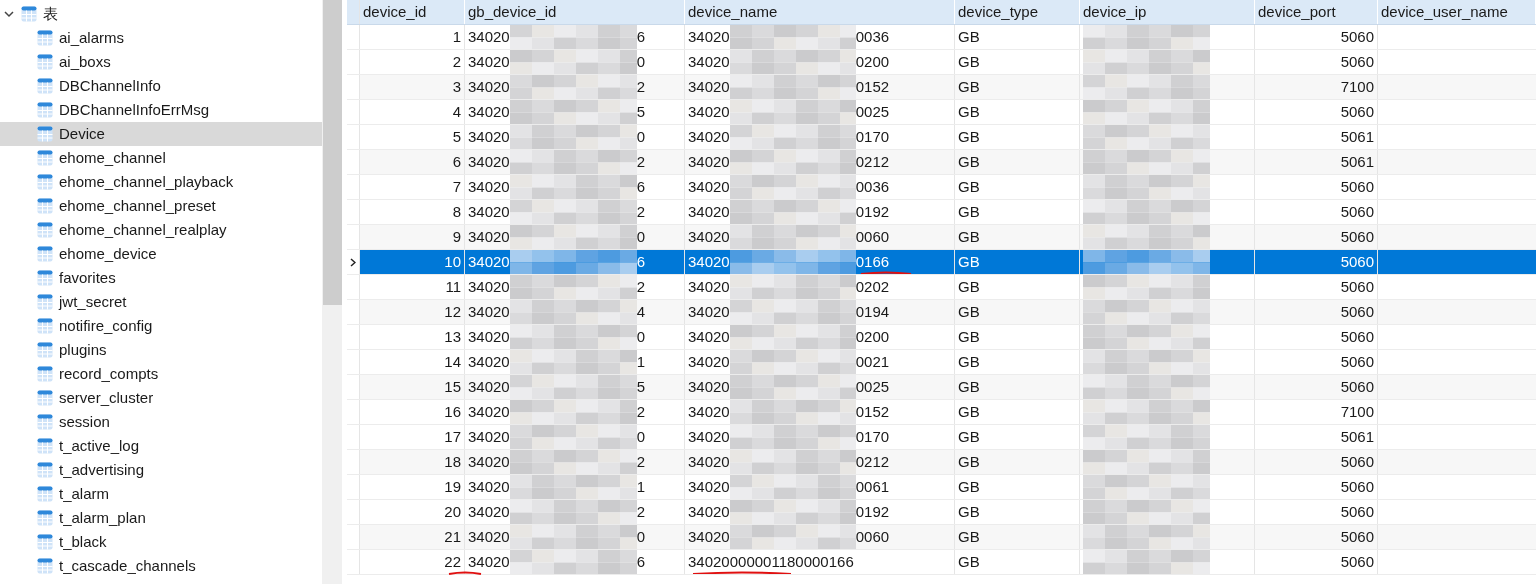 This screenshot has height=584, width=1536. I want to click on column-header: device_name, so click(820, 12).